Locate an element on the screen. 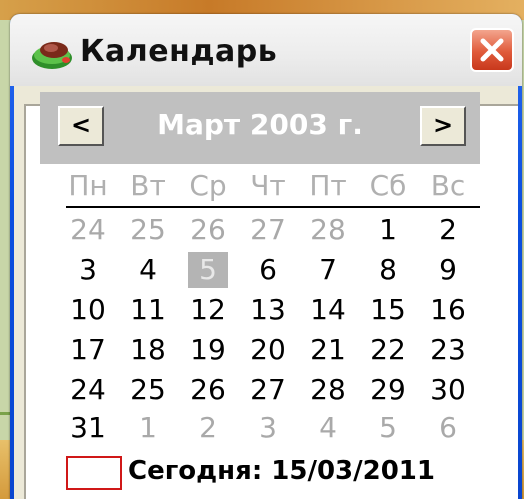 The image size is (524, 499). weekday-divider is located at coordinates (273, 207).